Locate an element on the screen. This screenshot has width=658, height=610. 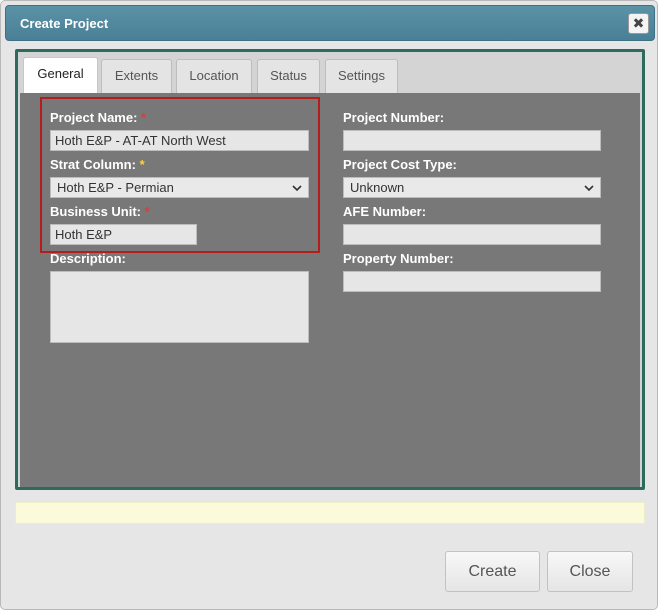
description-label: Description: is located at coordinates (88, 258).